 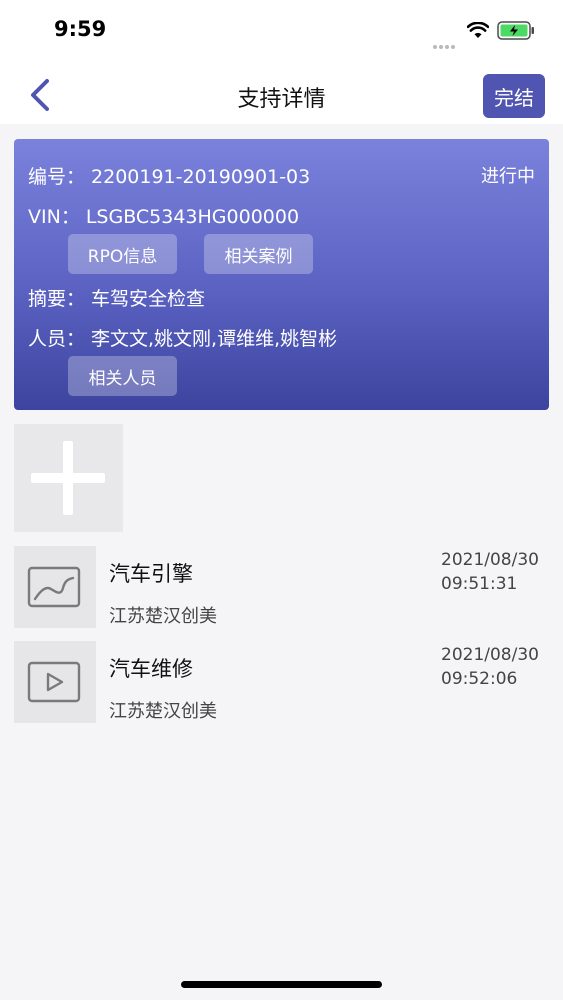 What do you see at coordinates (281, 682) in the screenshot?
I see `list-item: 汽车维修 江苏楚汉创美 2021/08/30 09:52:06` at bounding box center [281, 682].